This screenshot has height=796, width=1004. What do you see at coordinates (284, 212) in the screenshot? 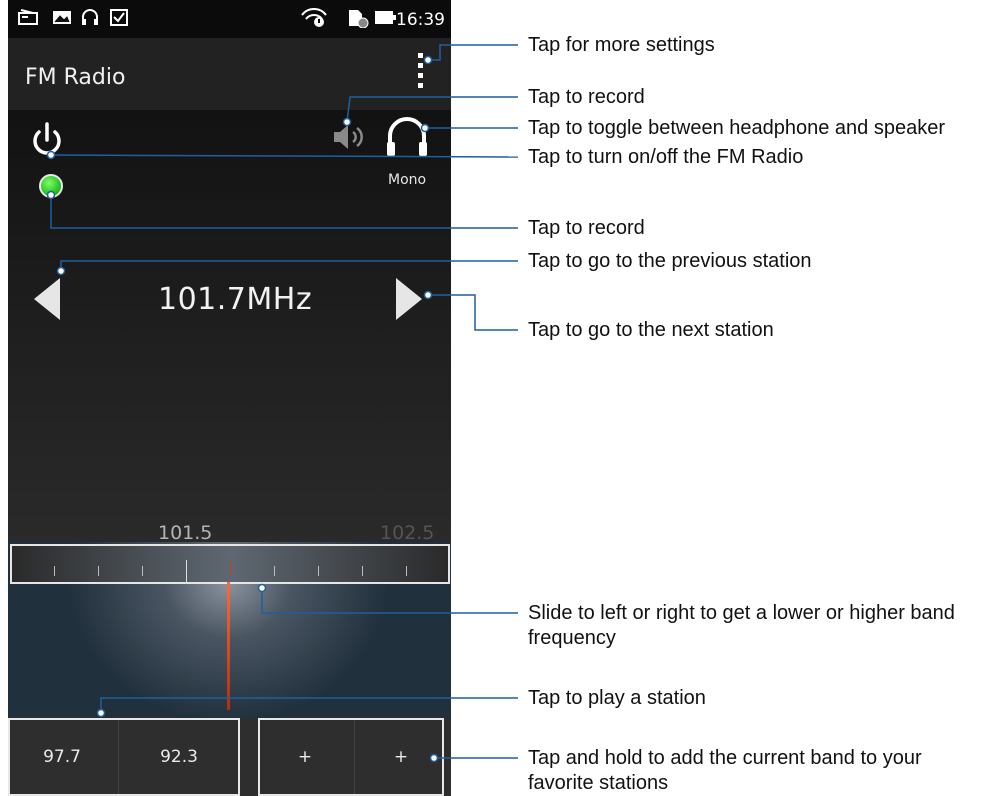
I see `callout-line-record` at bounding box center [284, 212].